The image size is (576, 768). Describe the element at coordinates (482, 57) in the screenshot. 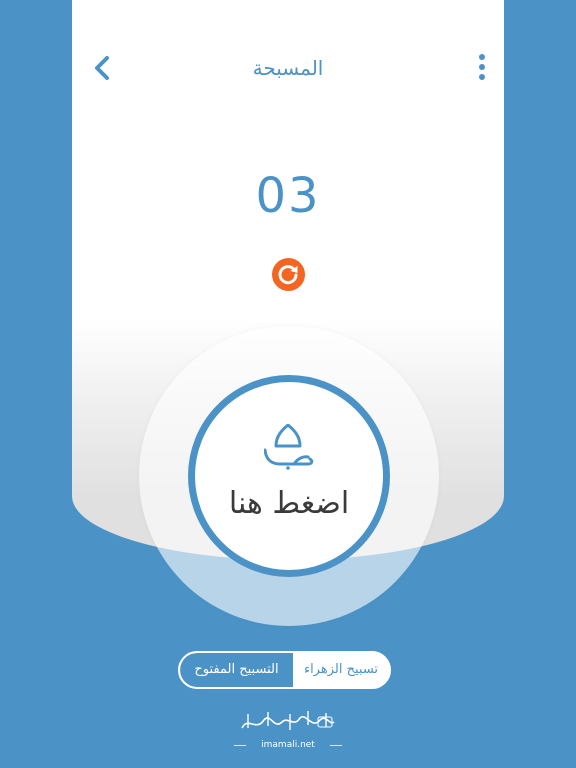

I see `more-vertical-icon` at that location.